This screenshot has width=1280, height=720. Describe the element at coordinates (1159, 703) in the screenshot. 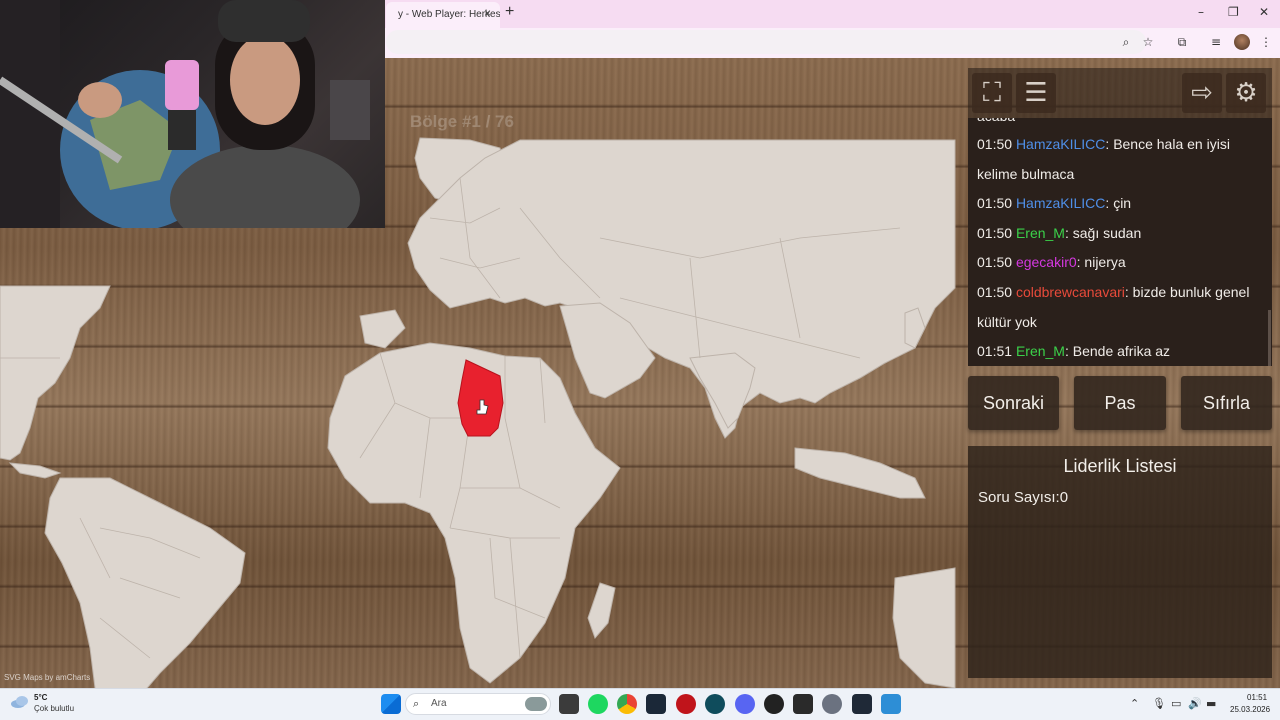

I see `microphone-icon: 🎙` at that location.